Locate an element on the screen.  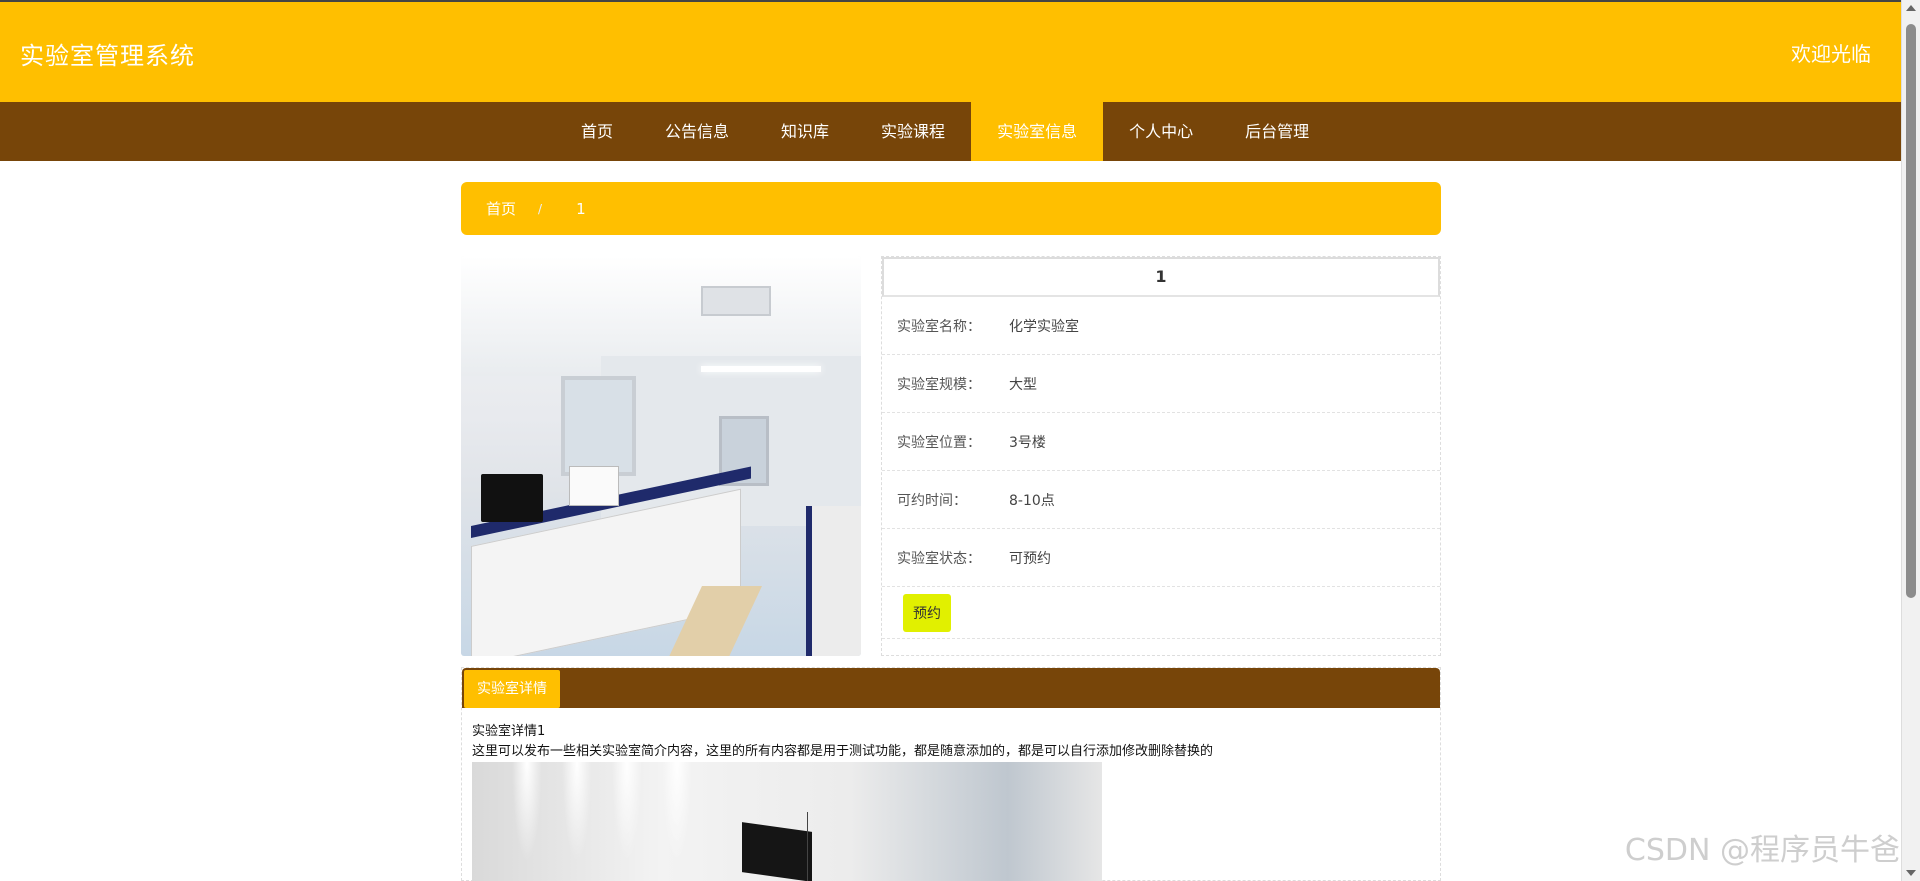
info-value: 大型 is located at coordinates (1023, 384).